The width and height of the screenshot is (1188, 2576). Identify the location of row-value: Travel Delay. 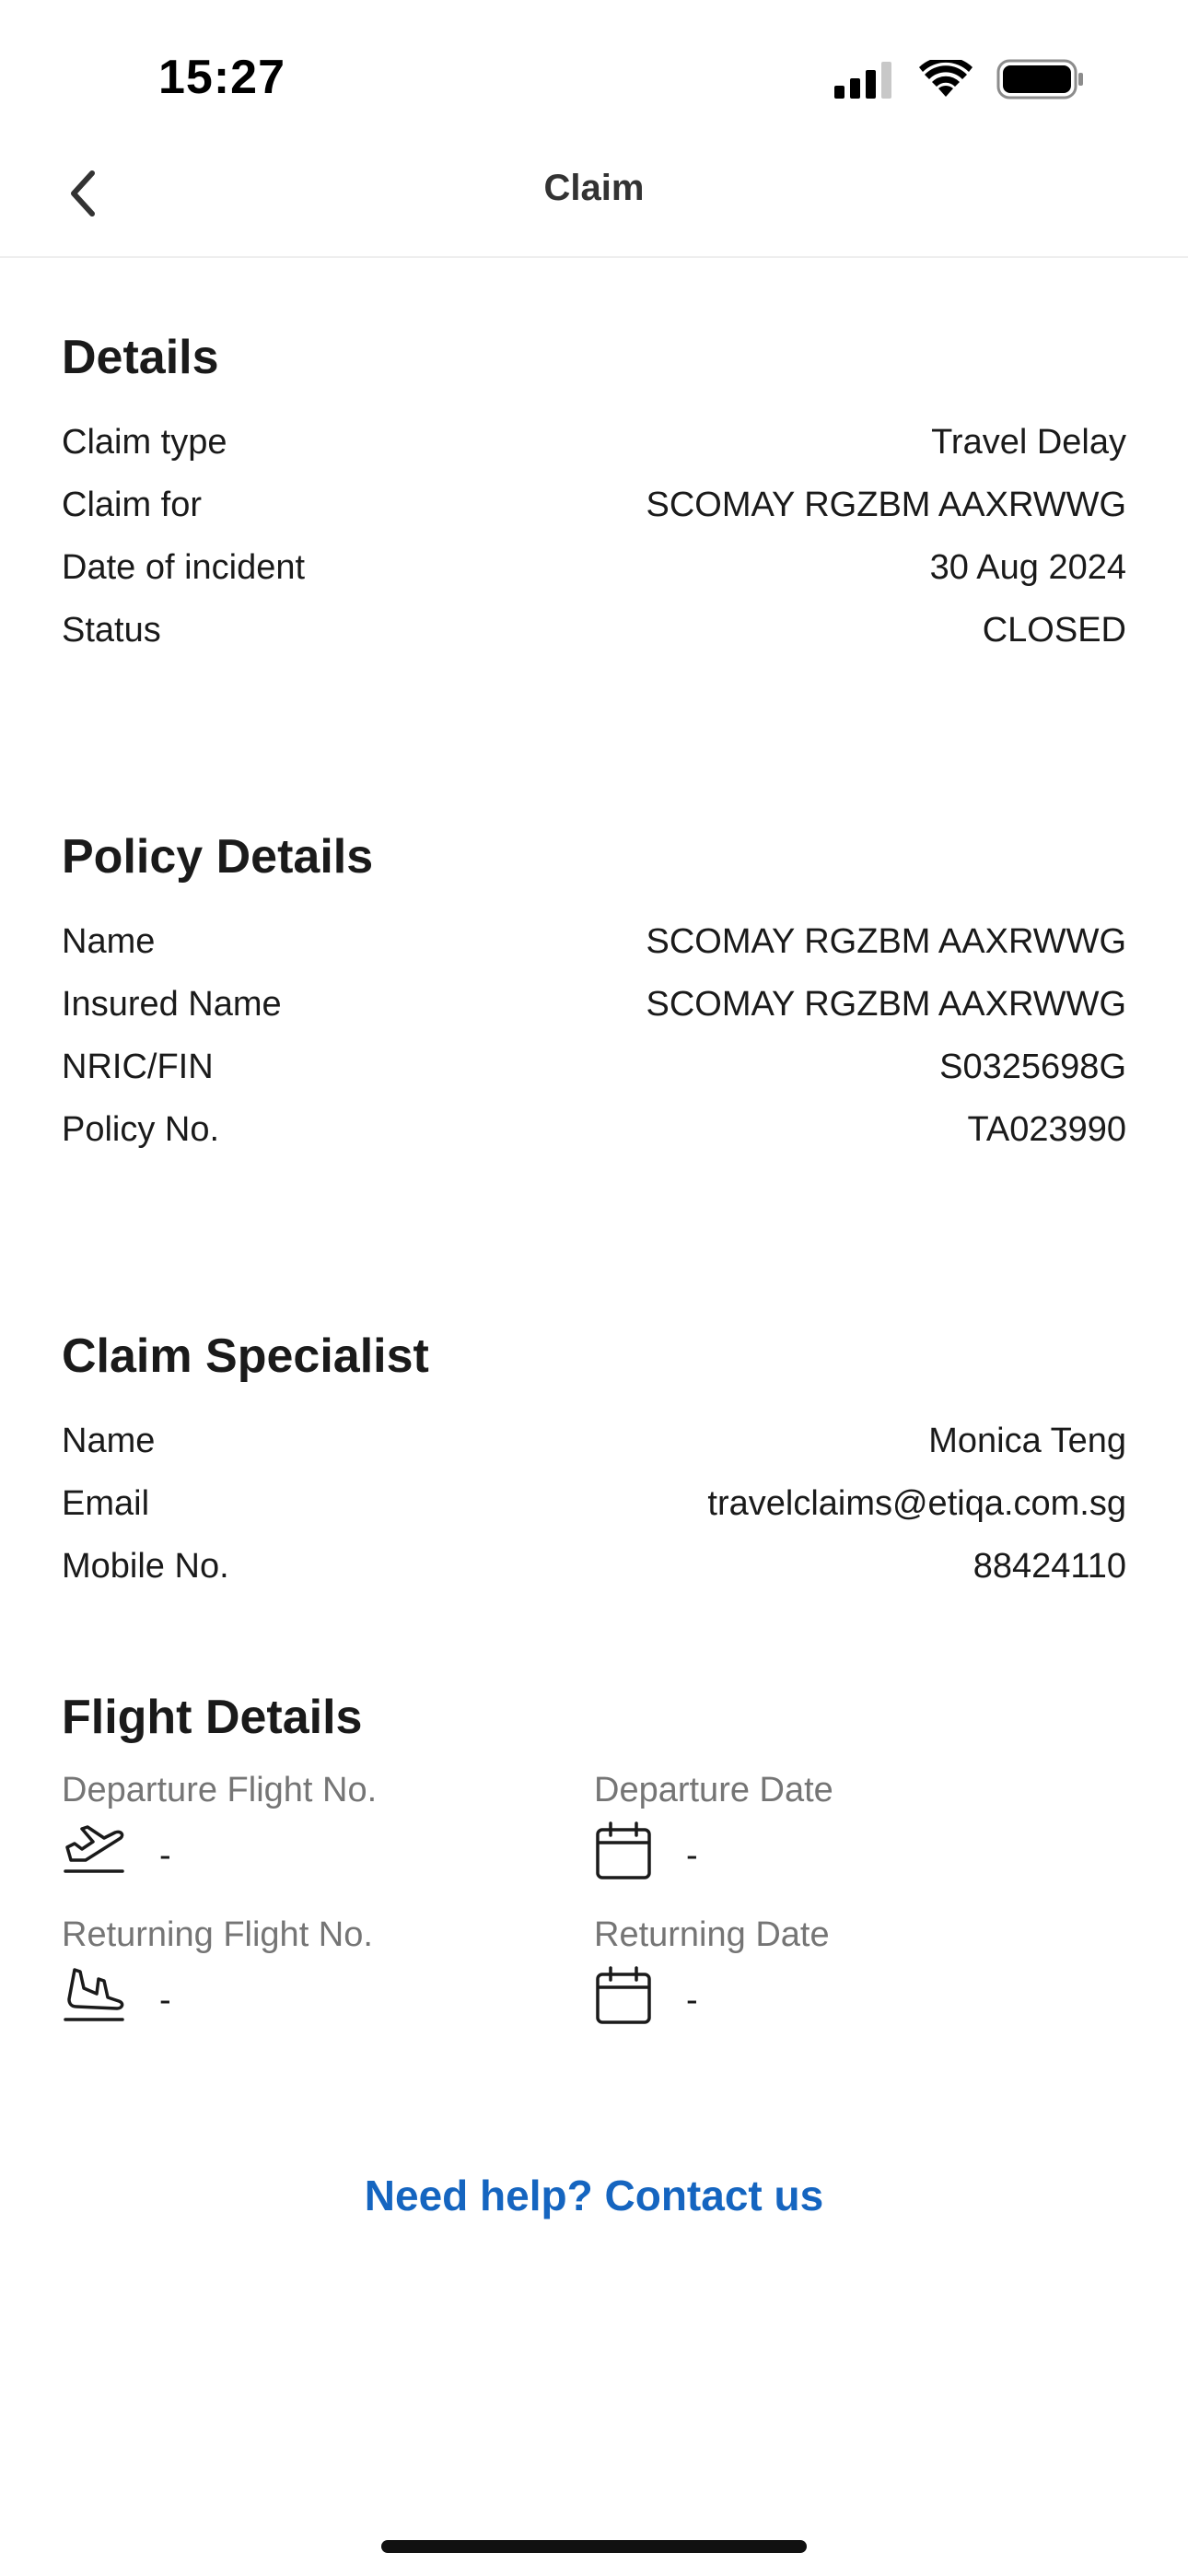
(1028, 442).